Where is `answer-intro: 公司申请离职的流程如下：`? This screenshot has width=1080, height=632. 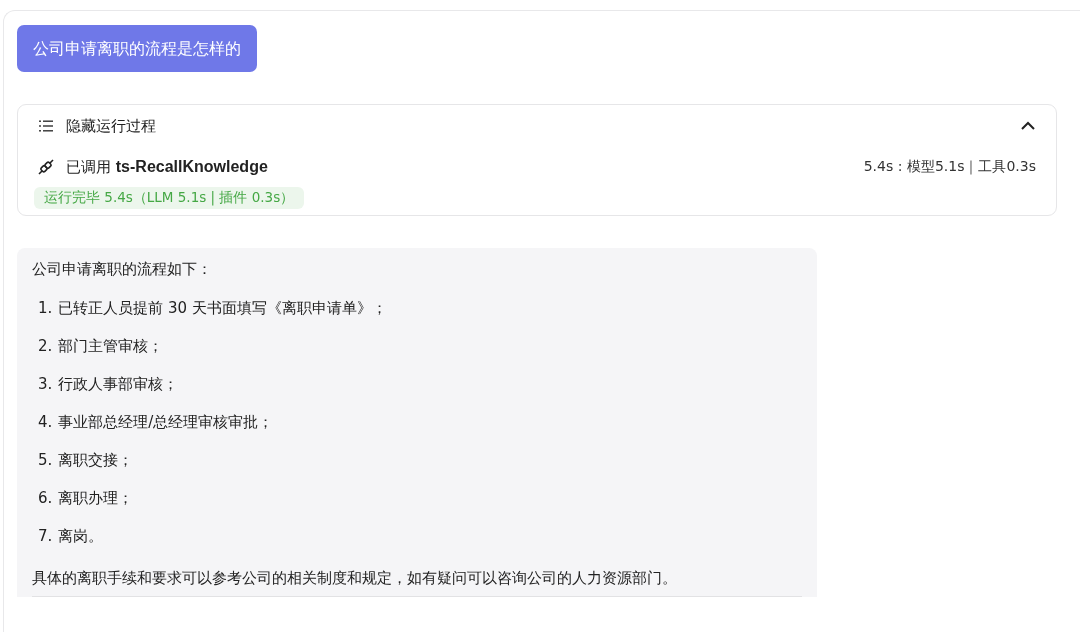 answer-intro: 公司申请离职的流程如下： is located at coordinates (122, 269).